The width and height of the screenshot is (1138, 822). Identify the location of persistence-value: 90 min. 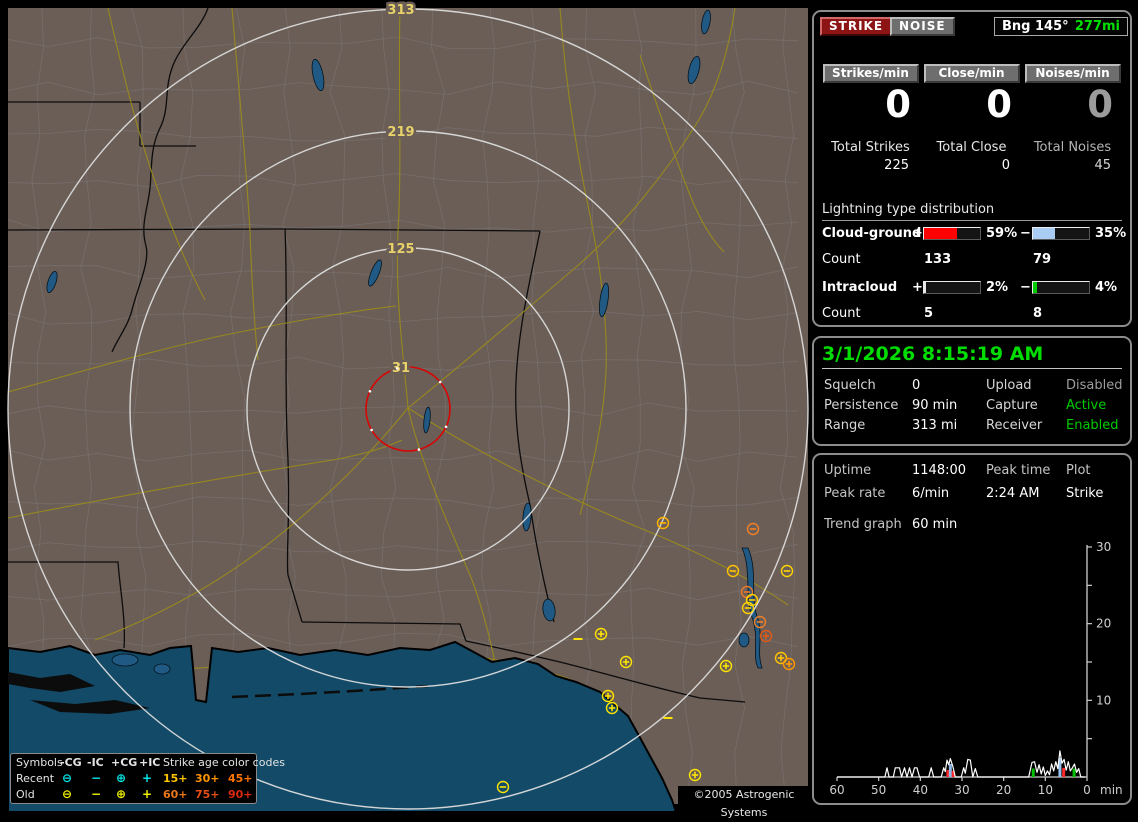
(935, 405).